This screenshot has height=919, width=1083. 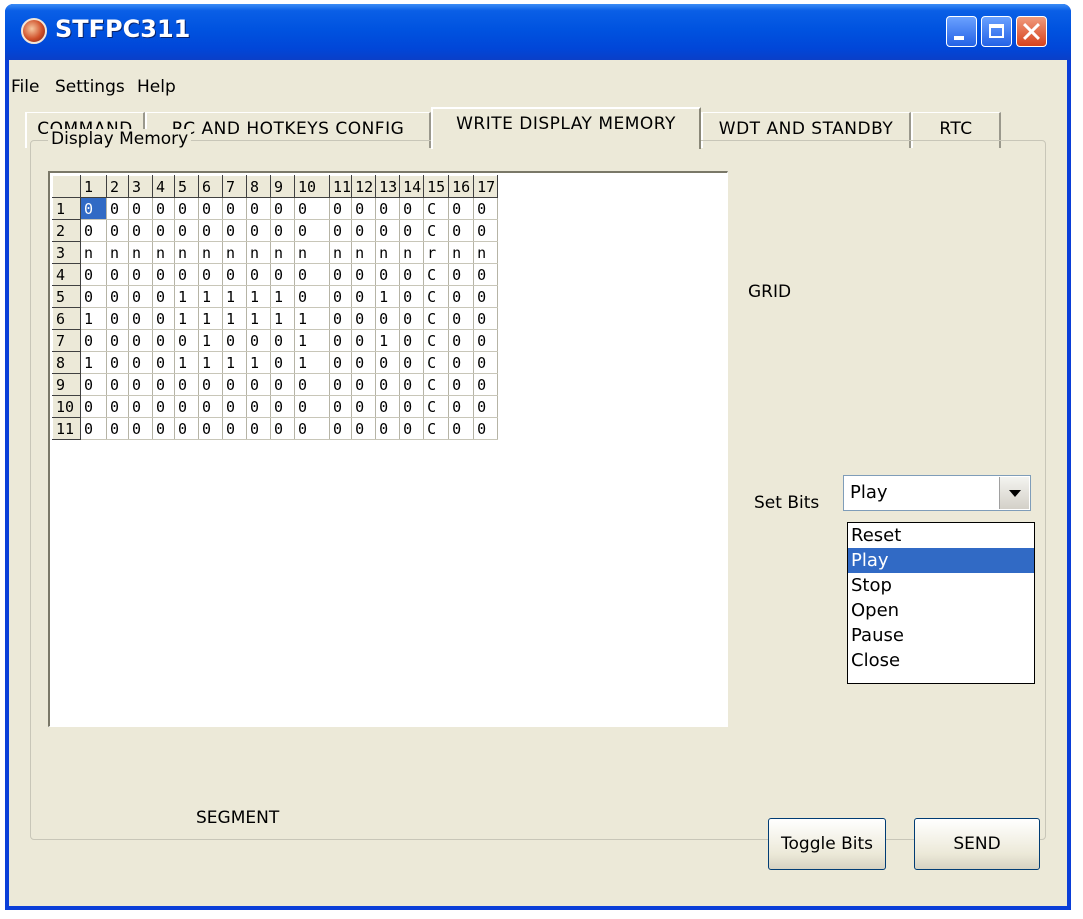 I want to click on column-header: 8, so click(x=258, y=186).